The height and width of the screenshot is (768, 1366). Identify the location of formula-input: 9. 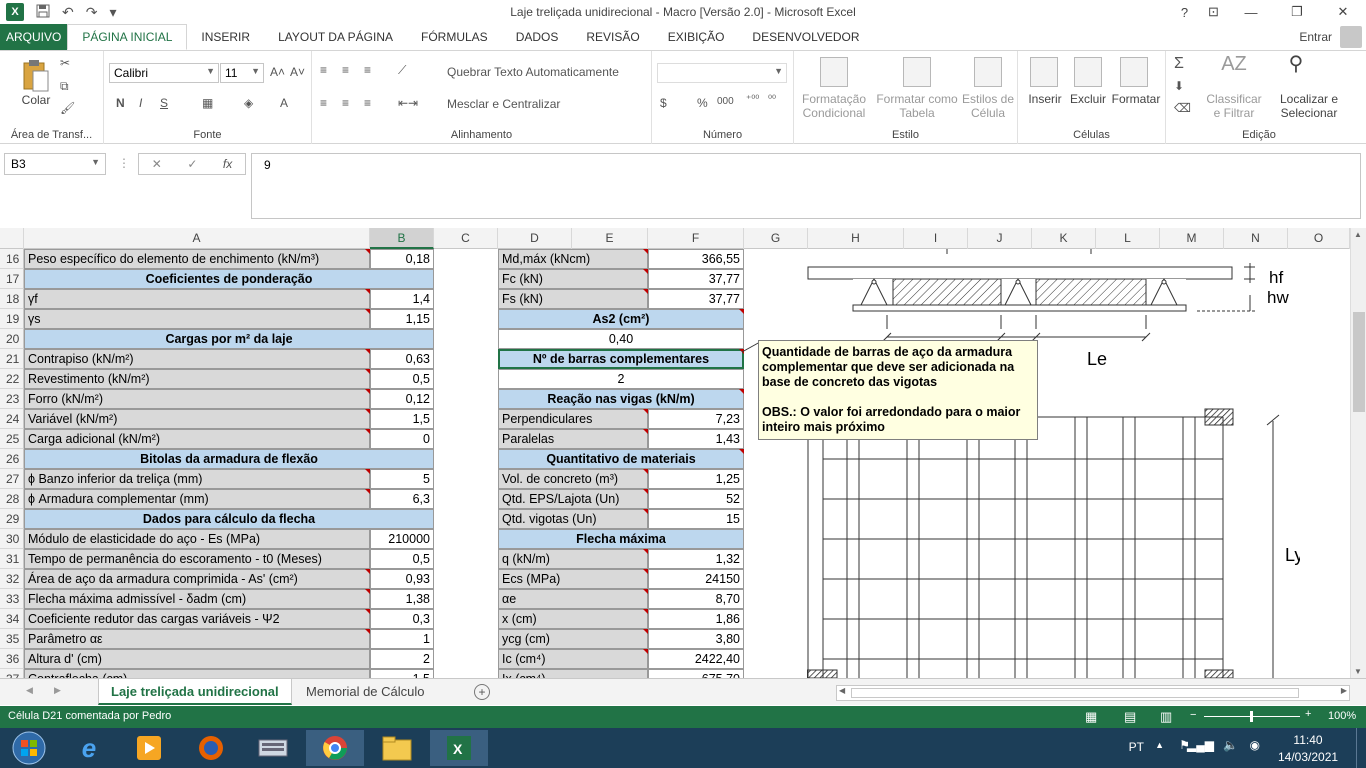
(806, 186).